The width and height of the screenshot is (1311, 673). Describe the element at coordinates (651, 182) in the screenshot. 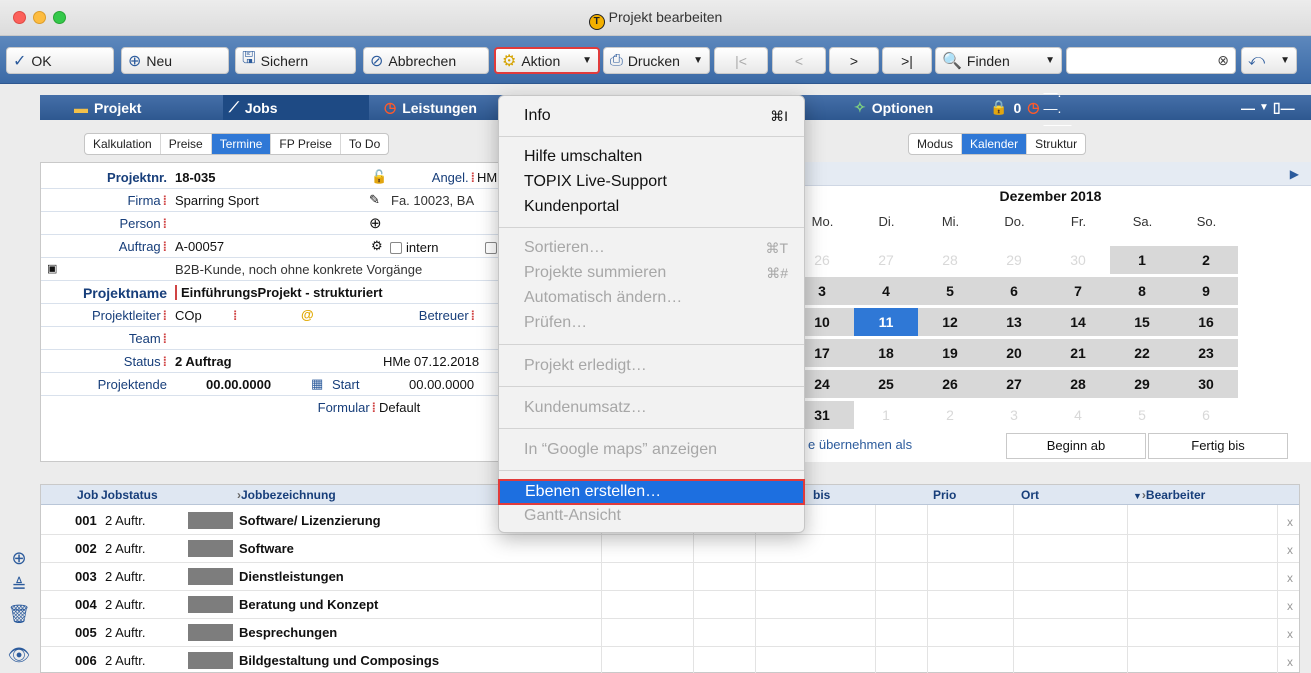

I see `menu-item-live-support: TOPIX Live-Support` at that location.